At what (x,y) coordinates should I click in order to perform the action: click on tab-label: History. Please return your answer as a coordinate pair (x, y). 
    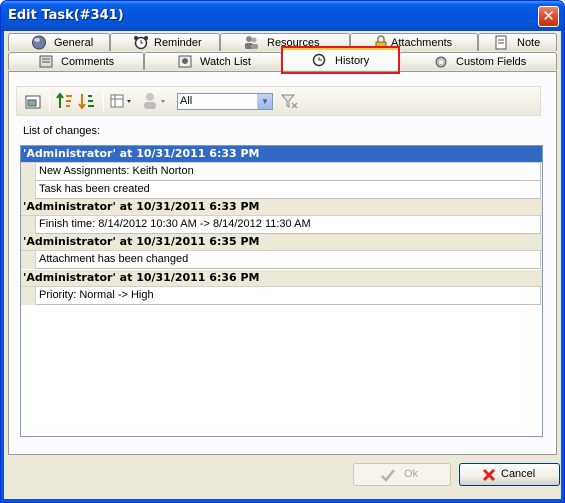
    Looking at the image, I should click on (352, 61).